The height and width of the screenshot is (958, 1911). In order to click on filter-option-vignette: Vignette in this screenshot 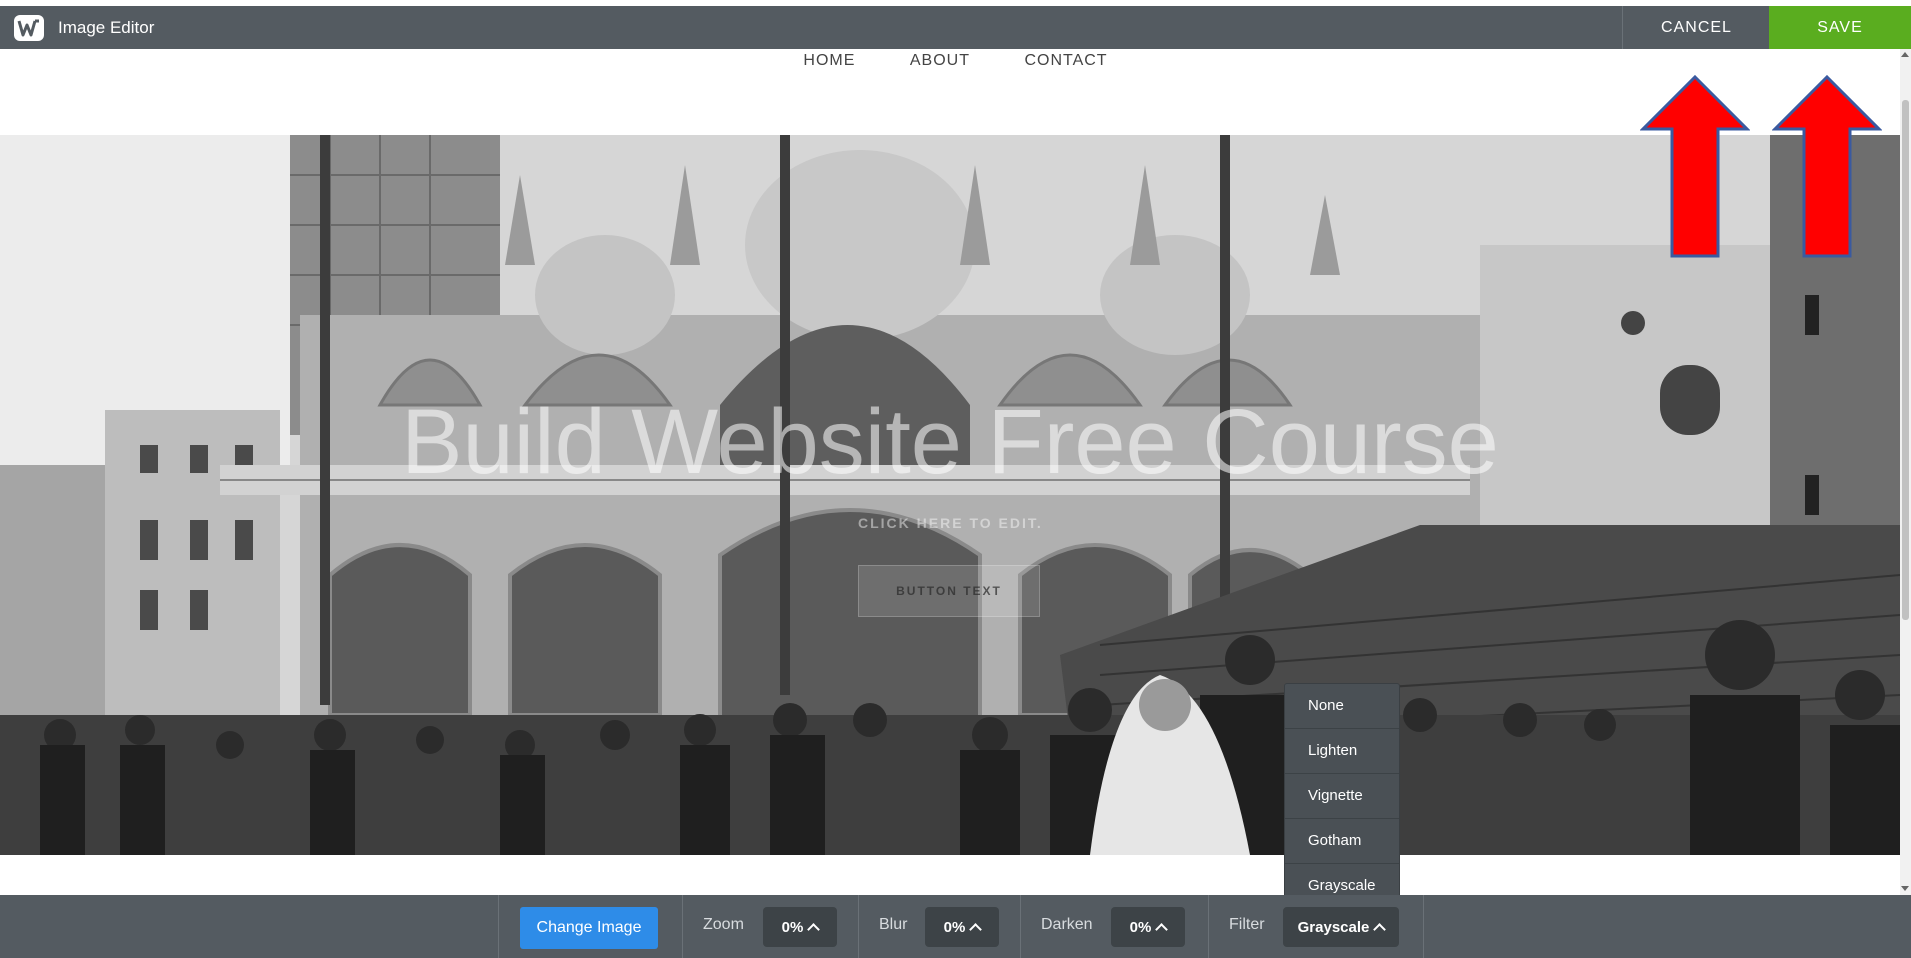, I will do `click(1342, 796)`.